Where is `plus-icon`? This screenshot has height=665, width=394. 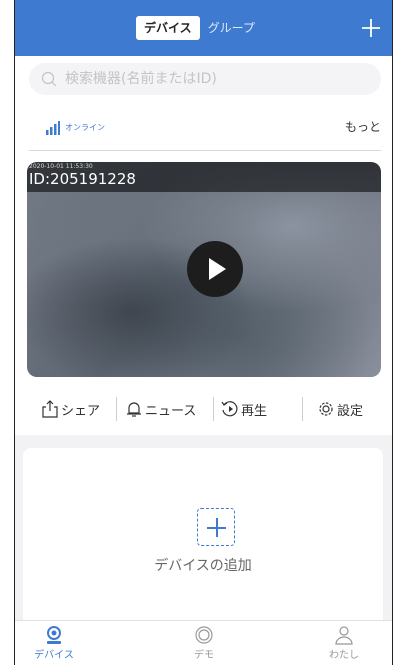 plus-icon is located at coordinates (371, 28).